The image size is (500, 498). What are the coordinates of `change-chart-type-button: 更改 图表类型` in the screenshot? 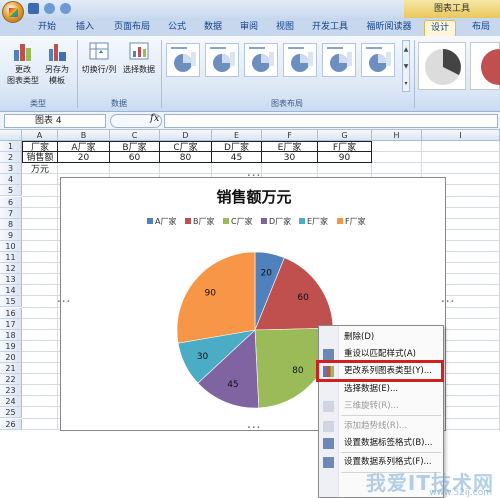 It's located at (23, 63).